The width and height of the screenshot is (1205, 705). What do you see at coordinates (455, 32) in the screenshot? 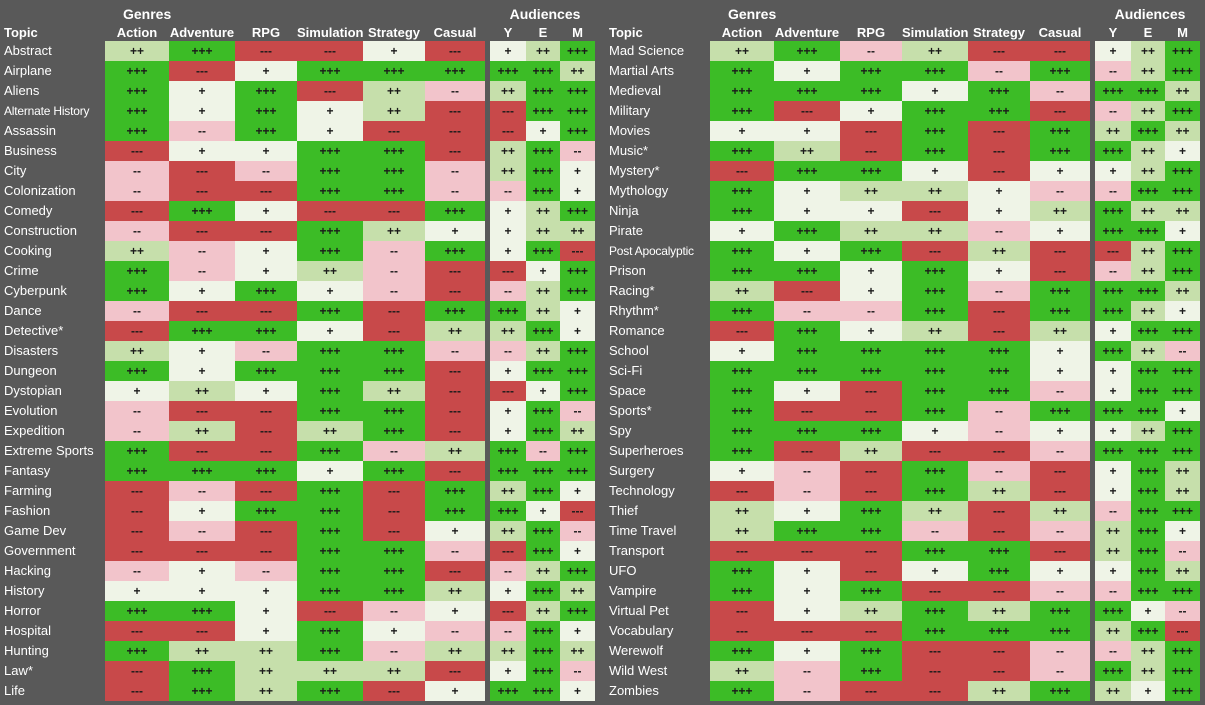
I see `left-header-casual: Casual` at bounding box center [455, 32].